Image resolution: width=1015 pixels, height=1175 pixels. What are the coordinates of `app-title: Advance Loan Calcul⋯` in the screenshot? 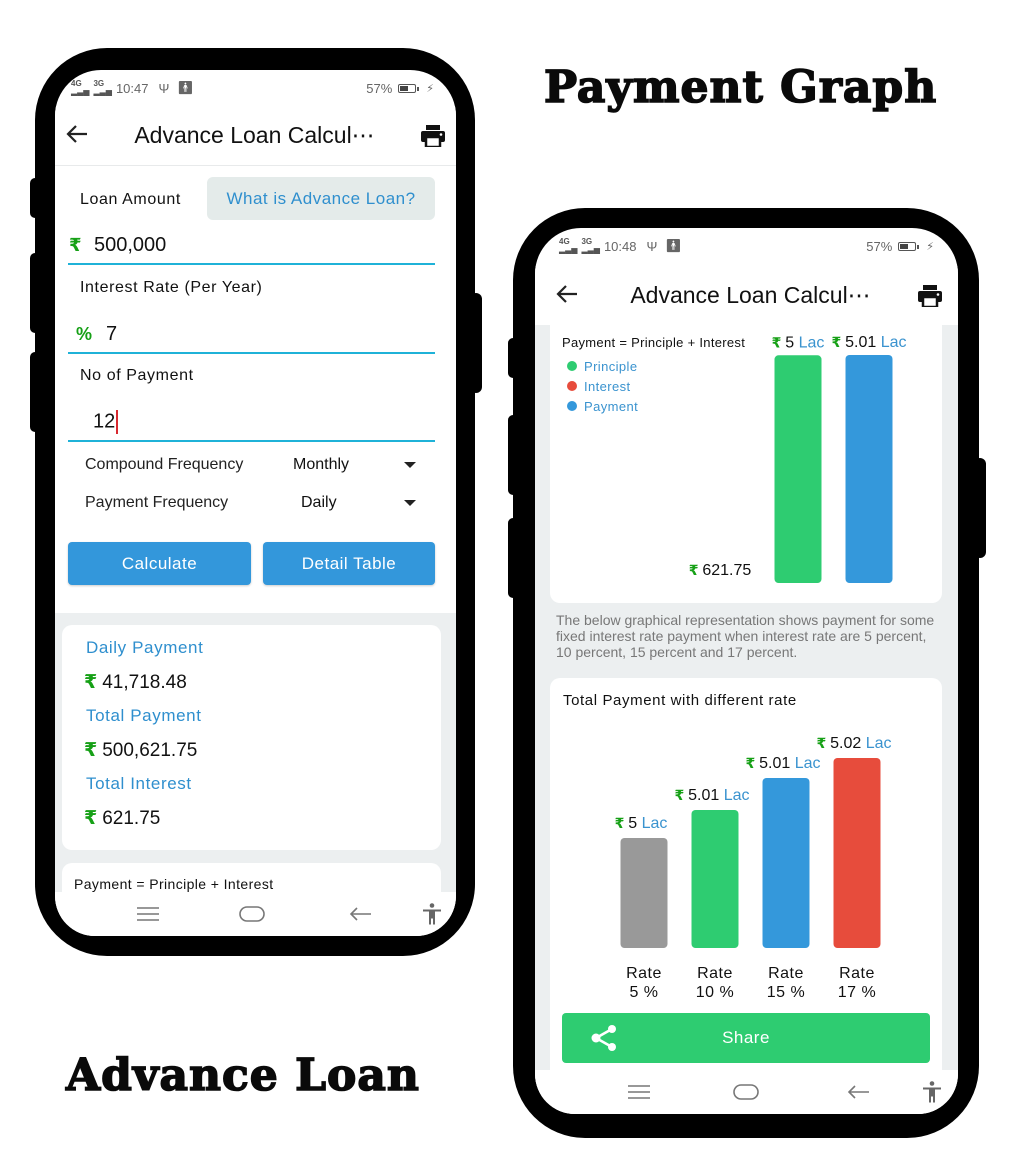 It's located at (254, 135).